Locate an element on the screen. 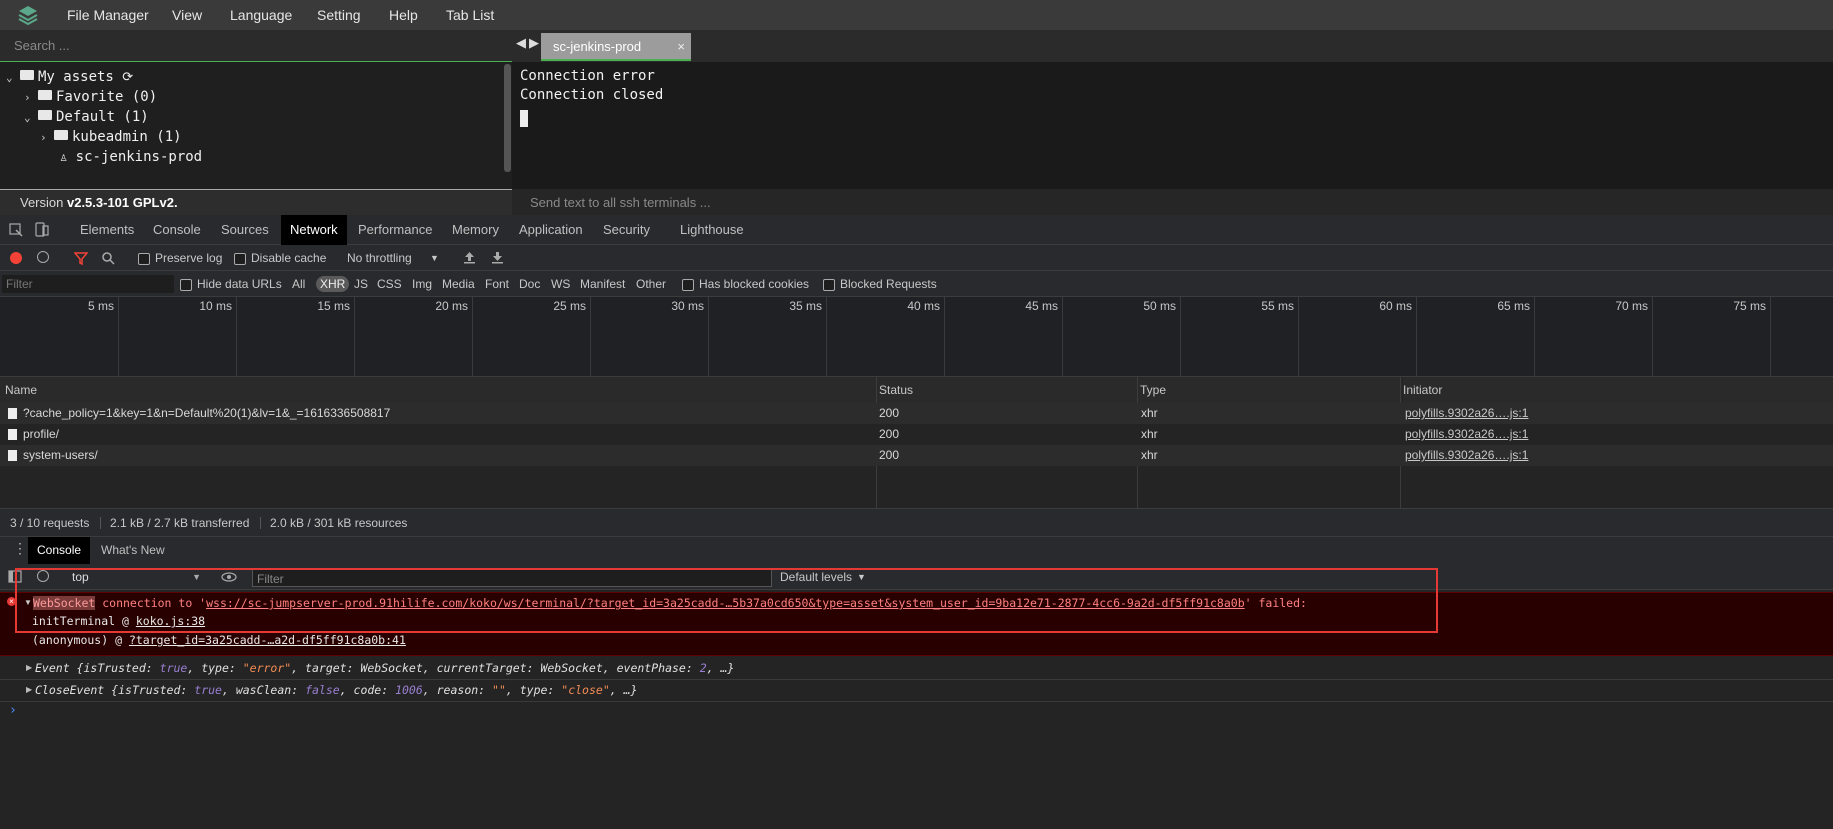 The image size is (1833, 829). timeline-tick-label: 55 ms is located at coordinates (1277, 306).